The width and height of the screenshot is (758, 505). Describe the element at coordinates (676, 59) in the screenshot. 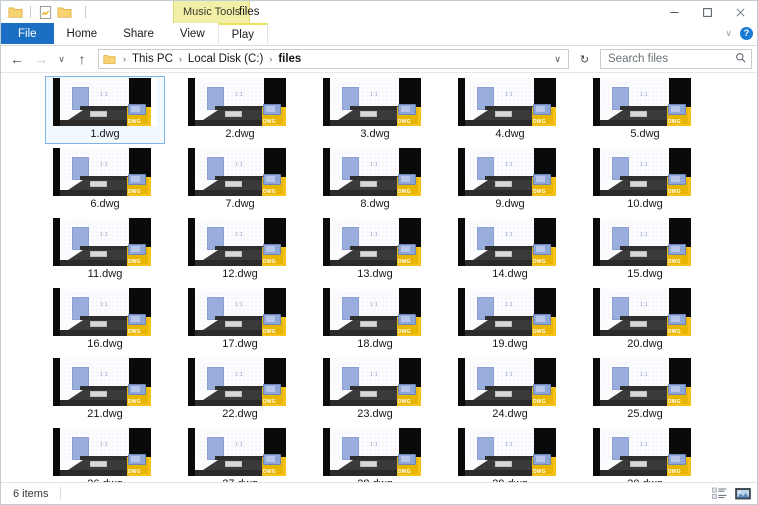

I see `search-input: Search files` at that location.